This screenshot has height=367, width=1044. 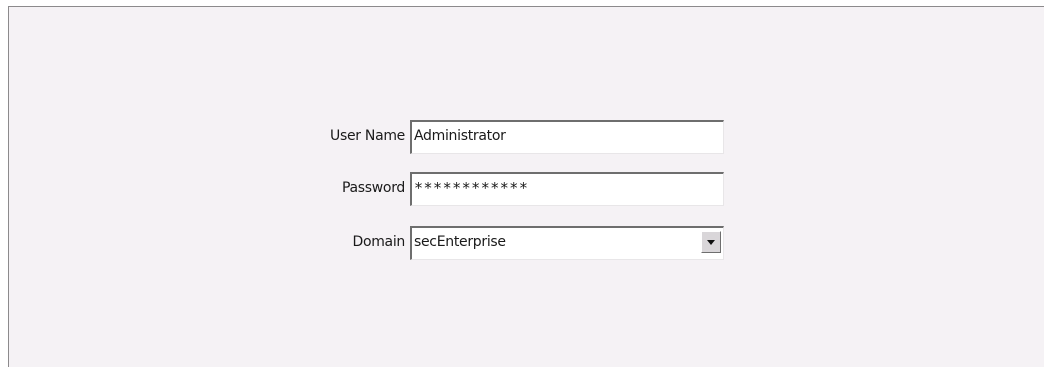 I want to click on password-row: Password ************, so click(x=526, y=189).